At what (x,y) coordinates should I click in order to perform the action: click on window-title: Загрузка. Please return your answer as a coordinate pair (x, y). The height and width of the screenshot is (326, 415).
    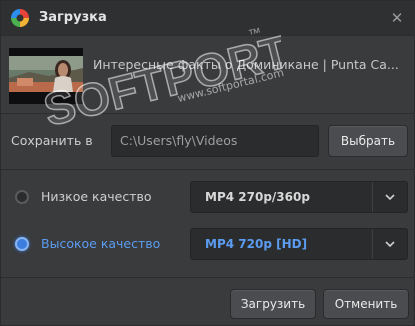
    Looking at the image, I should click on (73, 17).